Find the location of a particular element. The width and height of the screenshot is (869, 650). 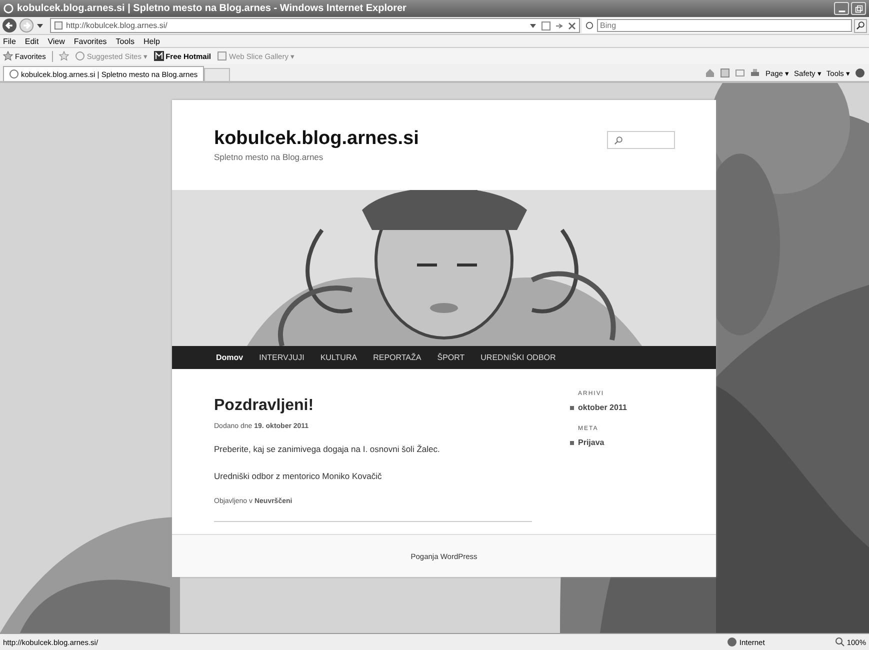

restore-icon is located at coordinates (858, 8).